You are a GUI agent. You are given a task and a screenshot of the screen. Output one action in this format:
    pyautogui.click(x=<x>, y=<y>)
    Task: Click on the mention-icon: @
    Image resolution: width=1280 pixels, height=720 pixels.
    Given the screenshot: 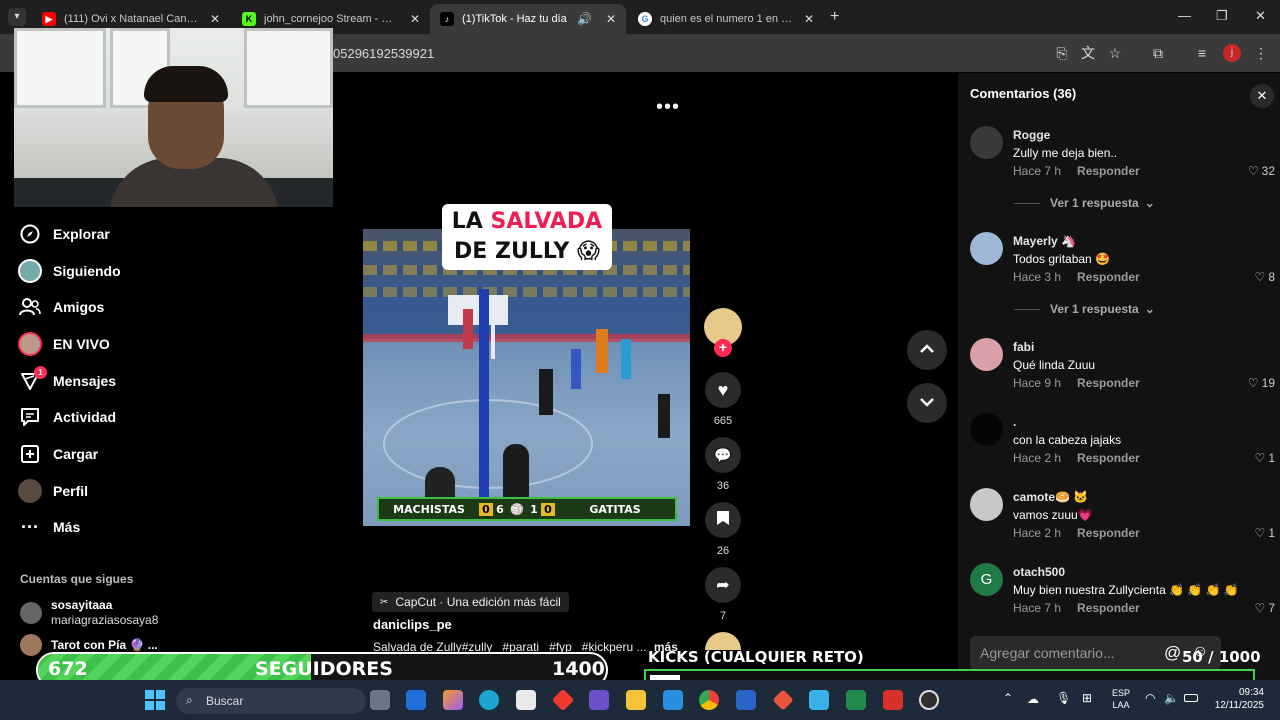 What is the action you would take?
    pyautogui.click(x=1172, y=653)
    